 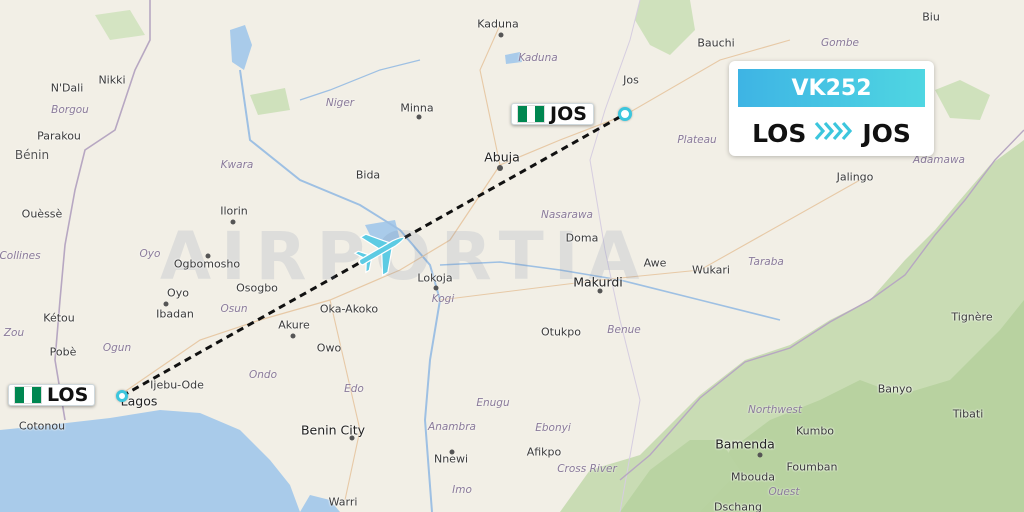 I want to click on destination-airport-marker, so click(x=625, y=114).